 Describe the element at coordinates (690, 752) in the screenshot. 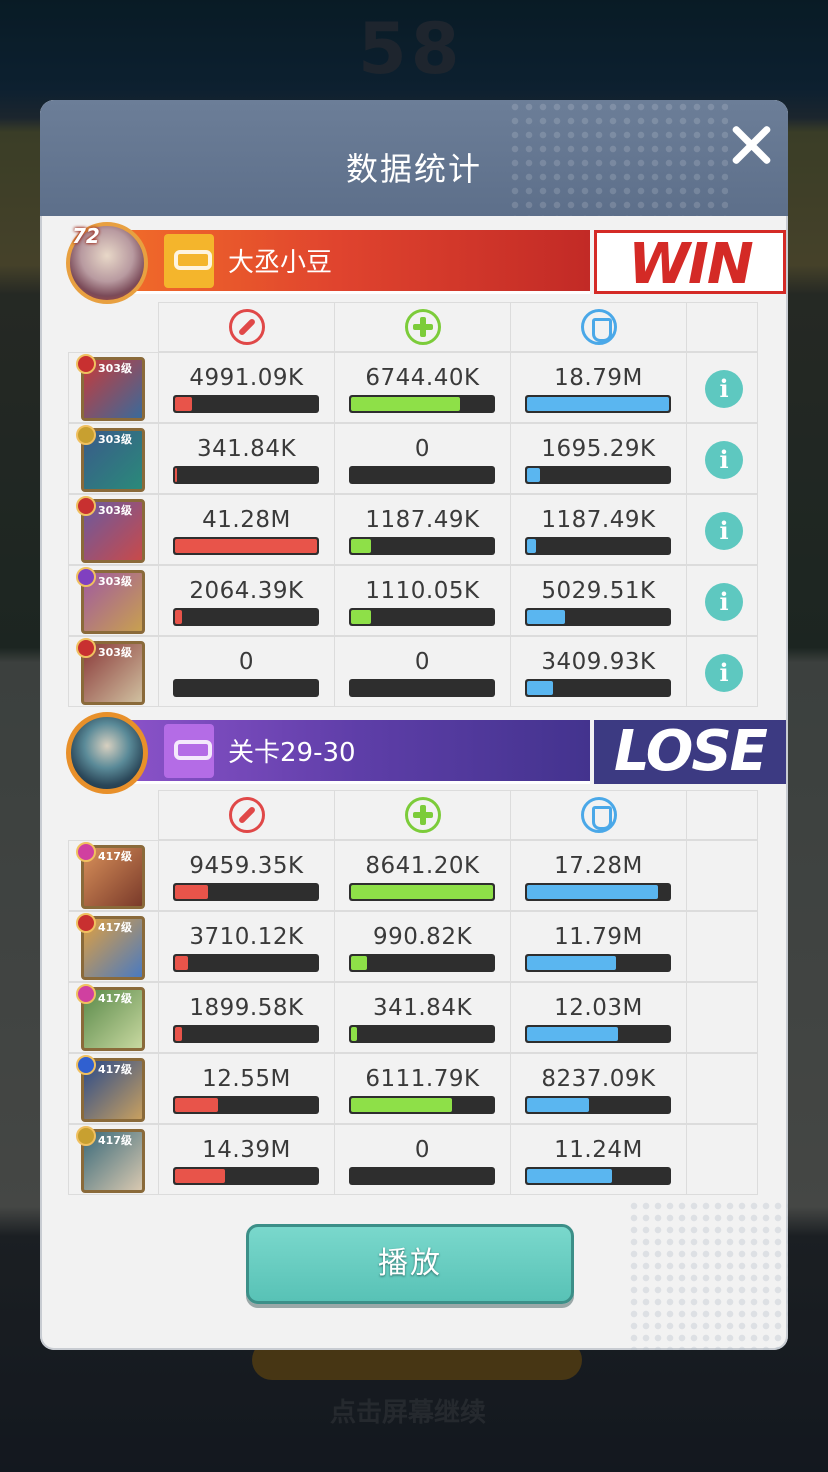

I see `result-lose-tag: LOSE` at that location.